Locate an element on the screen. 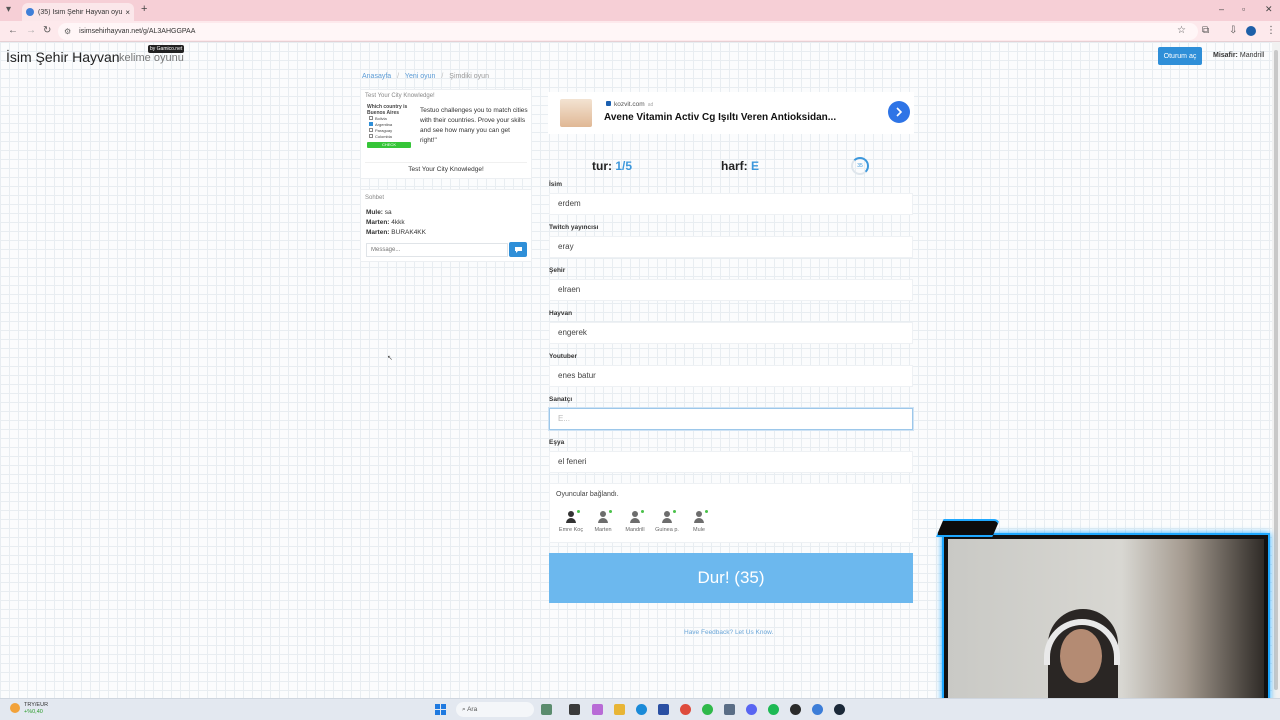  maximize-icon: ▫ is located at coordinates (1243, 9).